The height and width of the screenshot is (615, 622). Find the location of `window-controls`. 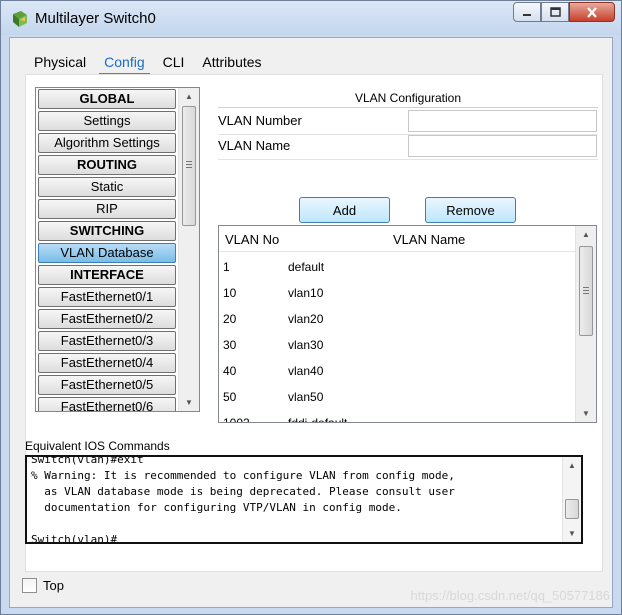

window-controls is located at coordinates (564, 13).